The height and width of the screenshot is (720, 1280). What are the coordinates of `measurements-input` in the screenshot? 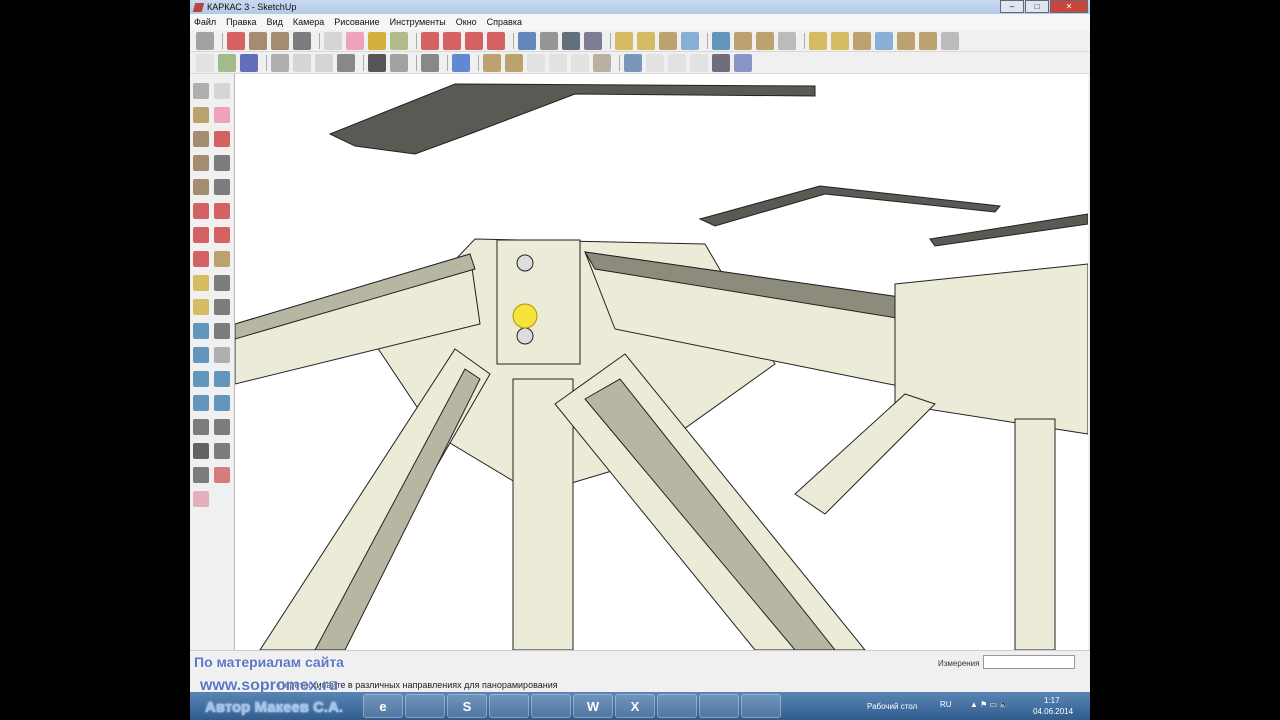 It's located at (1029, 662).